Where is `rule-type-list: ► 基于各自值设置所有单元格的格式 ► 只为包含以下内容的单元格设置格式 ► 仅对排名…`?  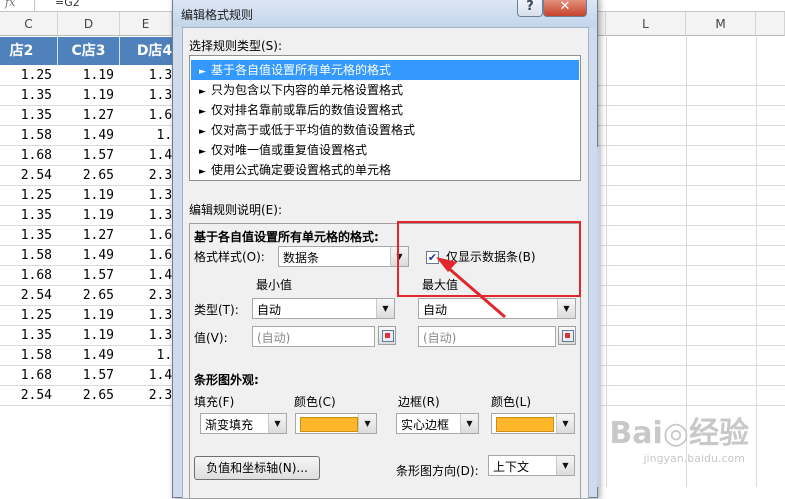
rule-type-list: ► 基于各自值设置所有单元格的格式 ► 只为包含以下内容的单元格设置格式 ► 仅对排名… is located at coordinates (385, 118).